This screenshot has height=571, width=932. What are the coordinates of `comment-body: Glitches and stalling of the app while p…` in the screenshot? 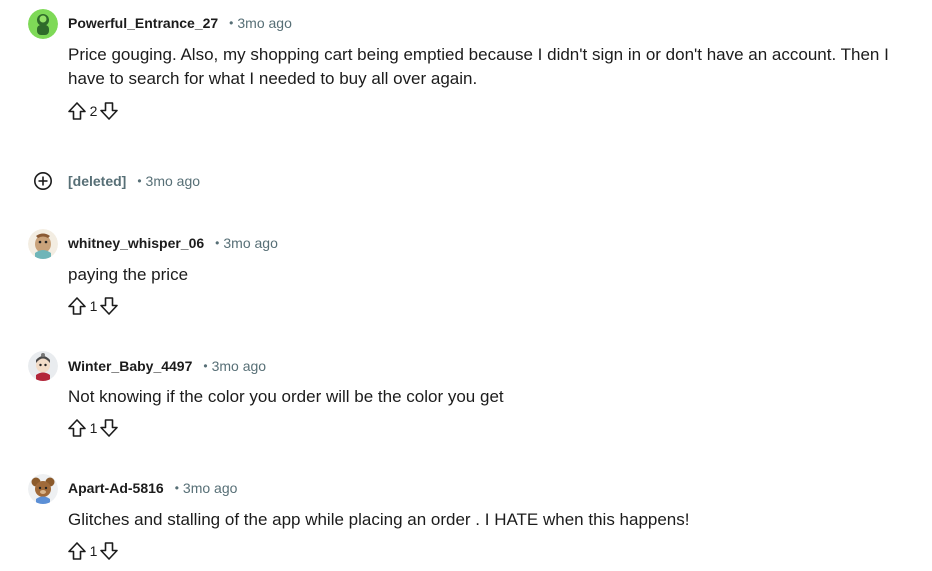 It's located at (379, 519).